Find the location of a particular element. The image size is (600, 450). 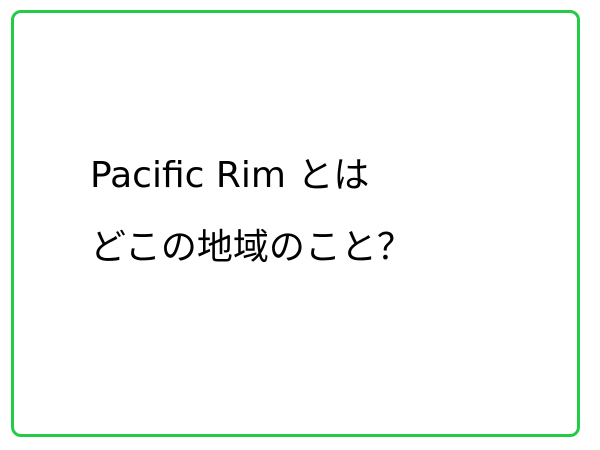

question-line-1: Pacific Rim とは is located at coordinates (230, 175).